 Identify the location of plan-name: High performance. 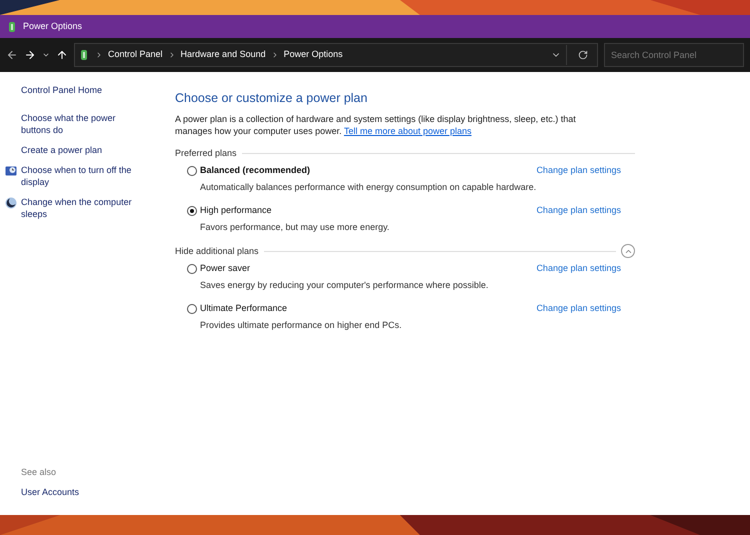
(236, 211).